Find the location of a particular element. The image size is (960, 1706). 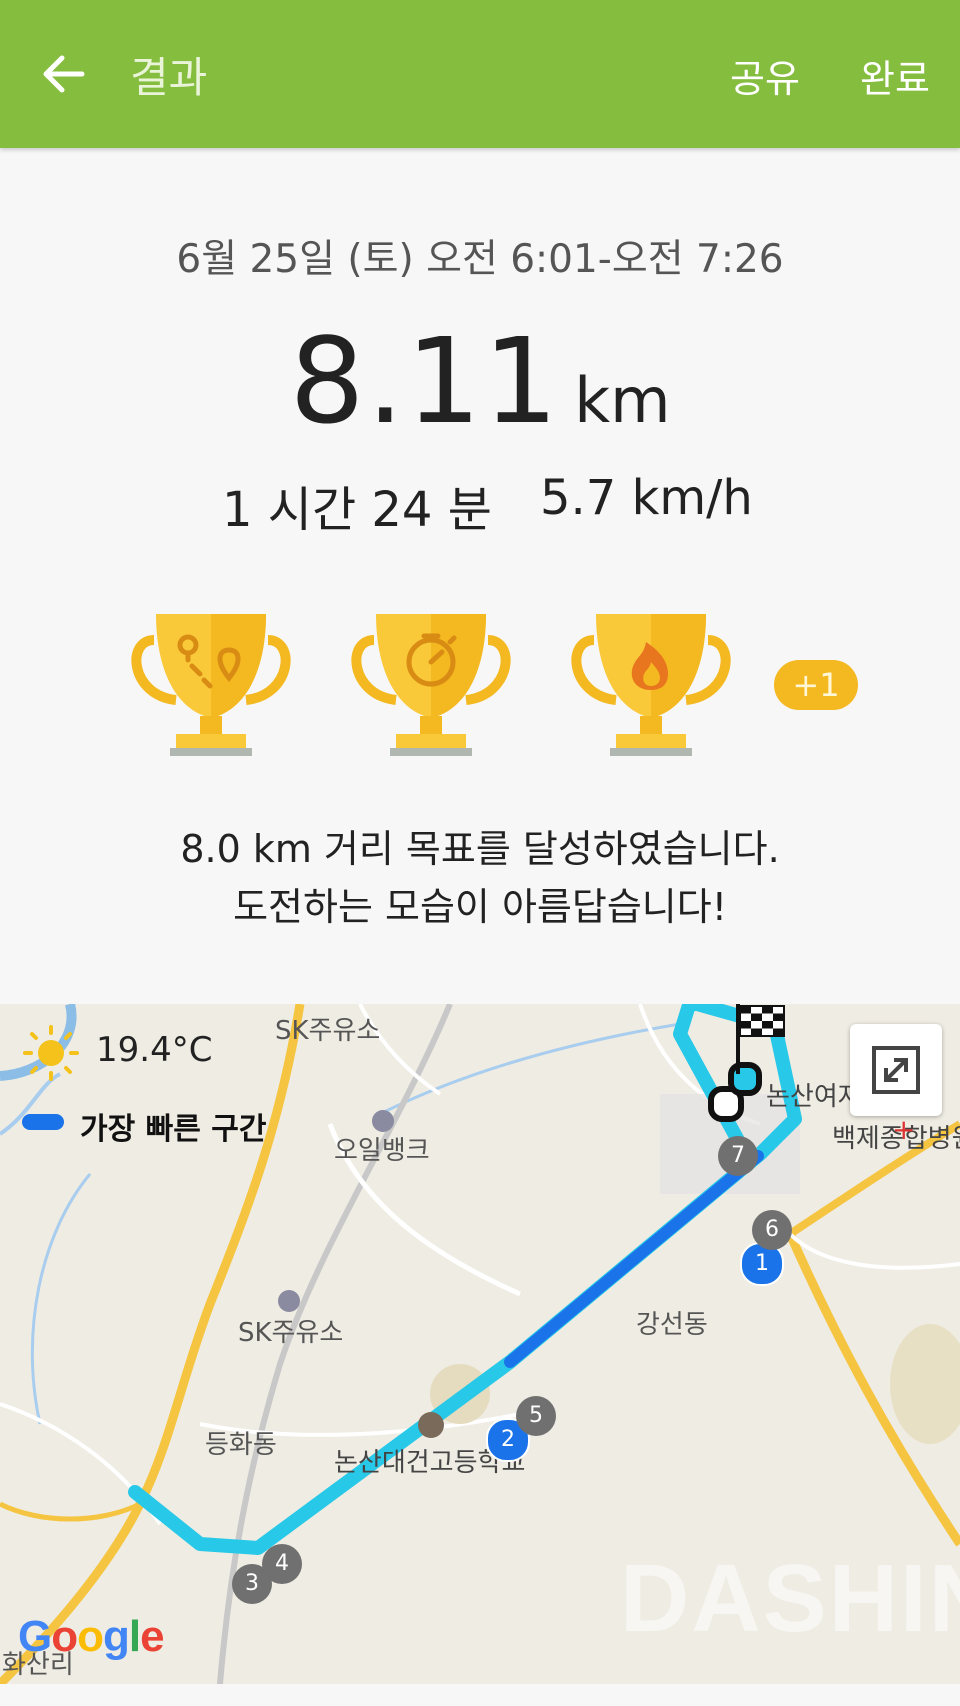

route-marker: 6 is located at coordinates (772, 1230).